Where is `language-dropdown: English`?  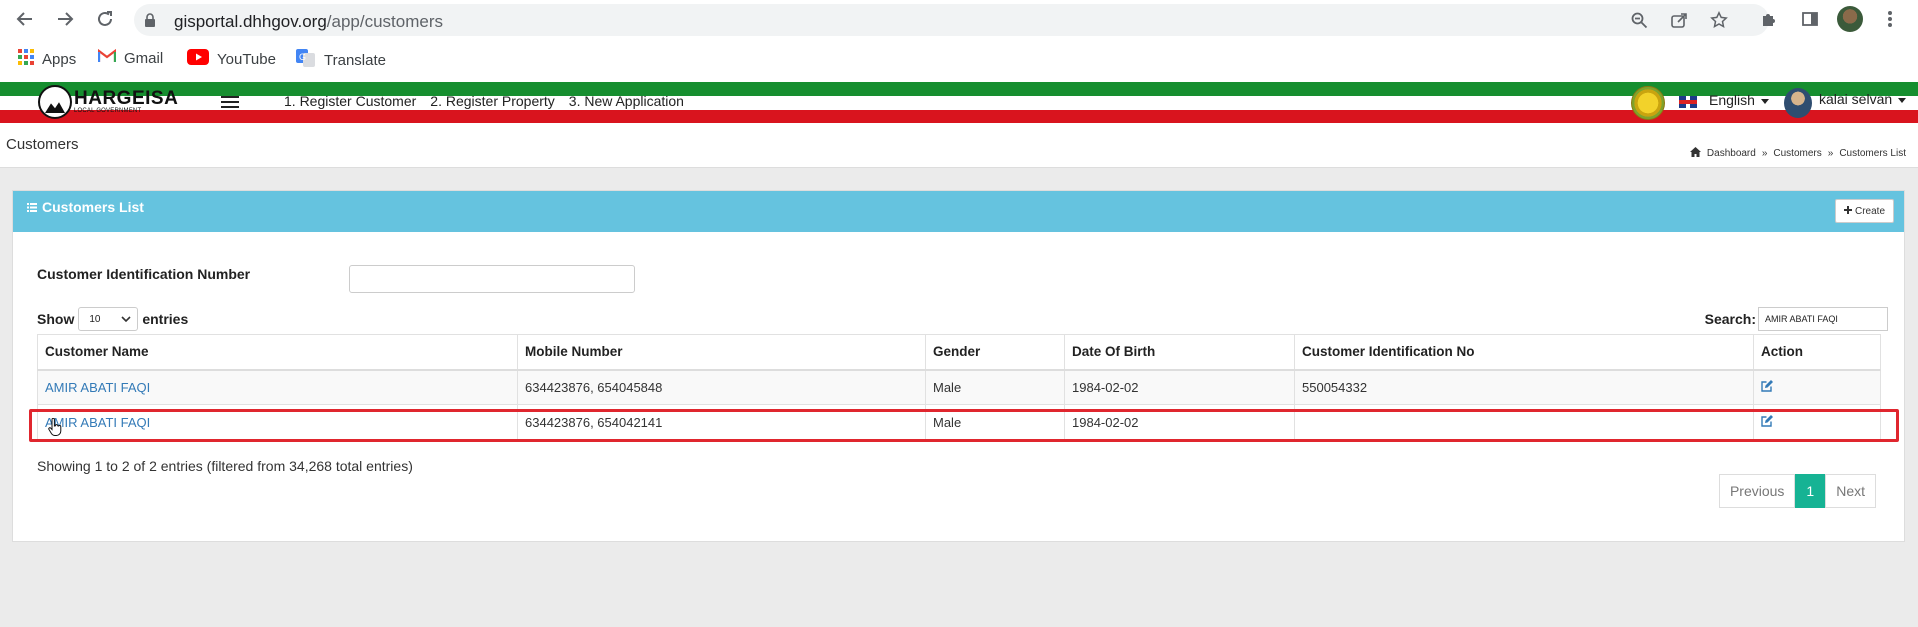 language-dropdown: English is located at coordinates (1739, 100).